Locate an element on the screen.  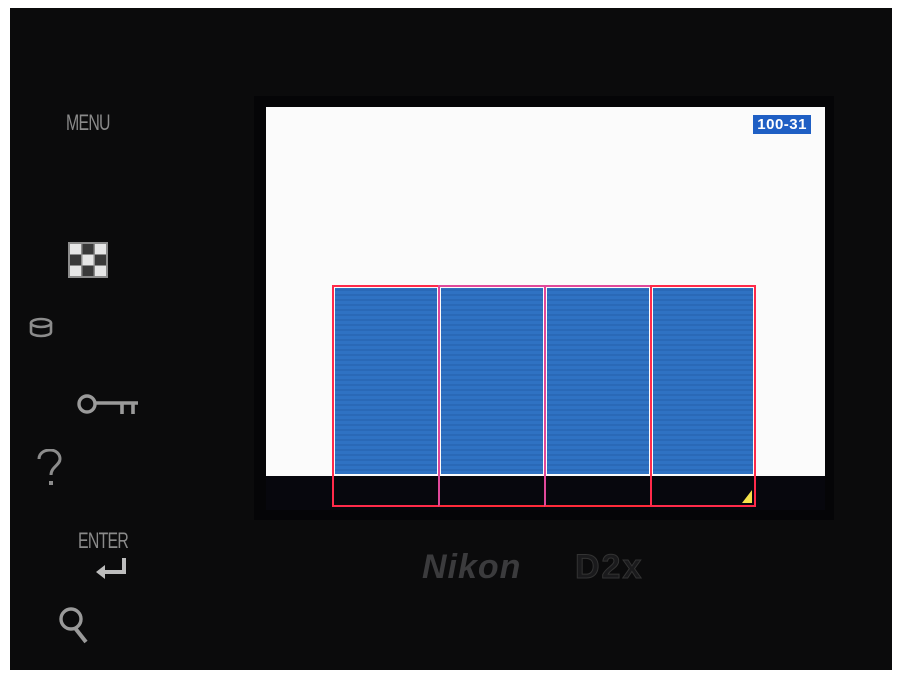
menu-button: MENU is located at coordinates (88, 123).